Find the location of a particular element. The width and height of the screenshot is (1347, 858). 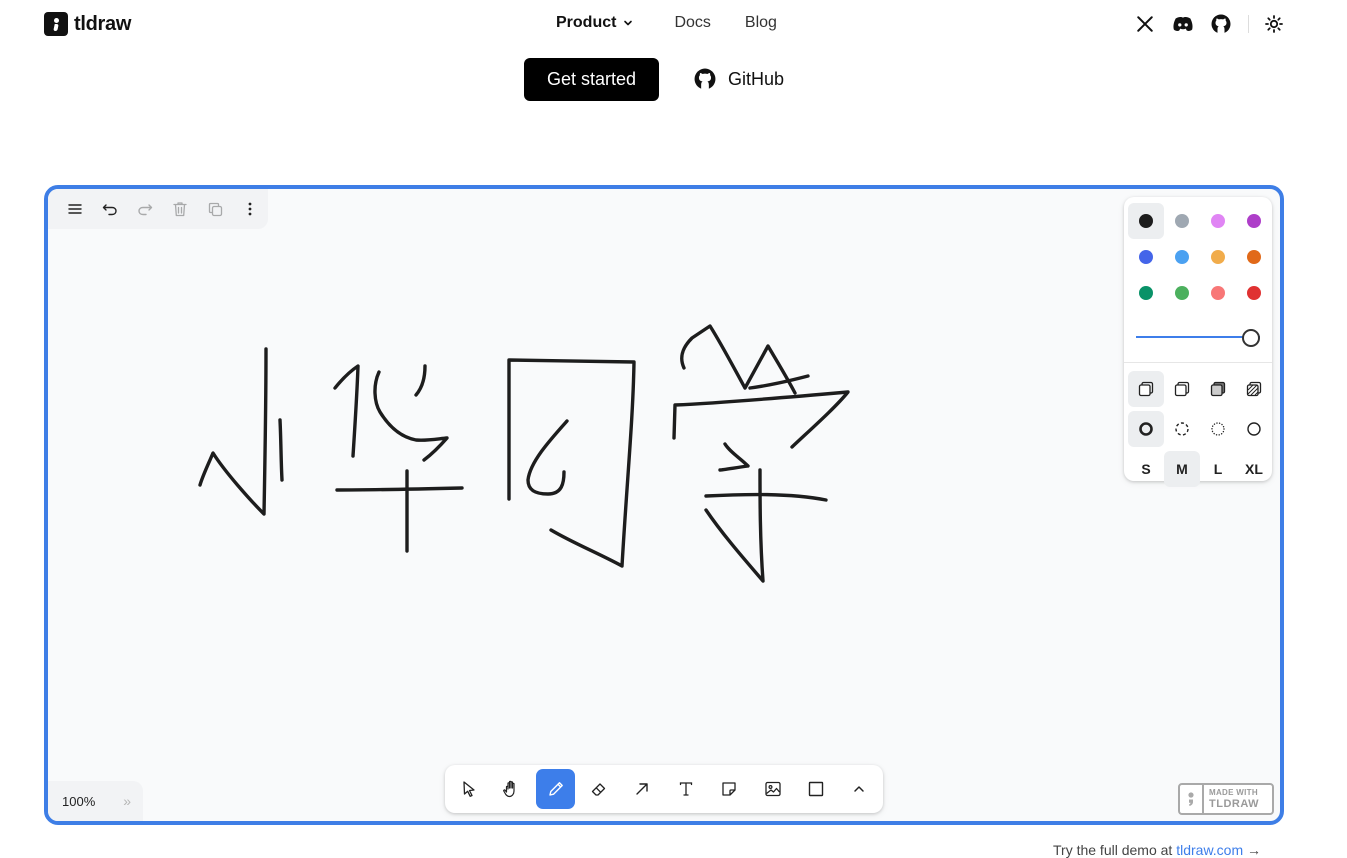

rectangle-tool is located at coordinates (815, 789).